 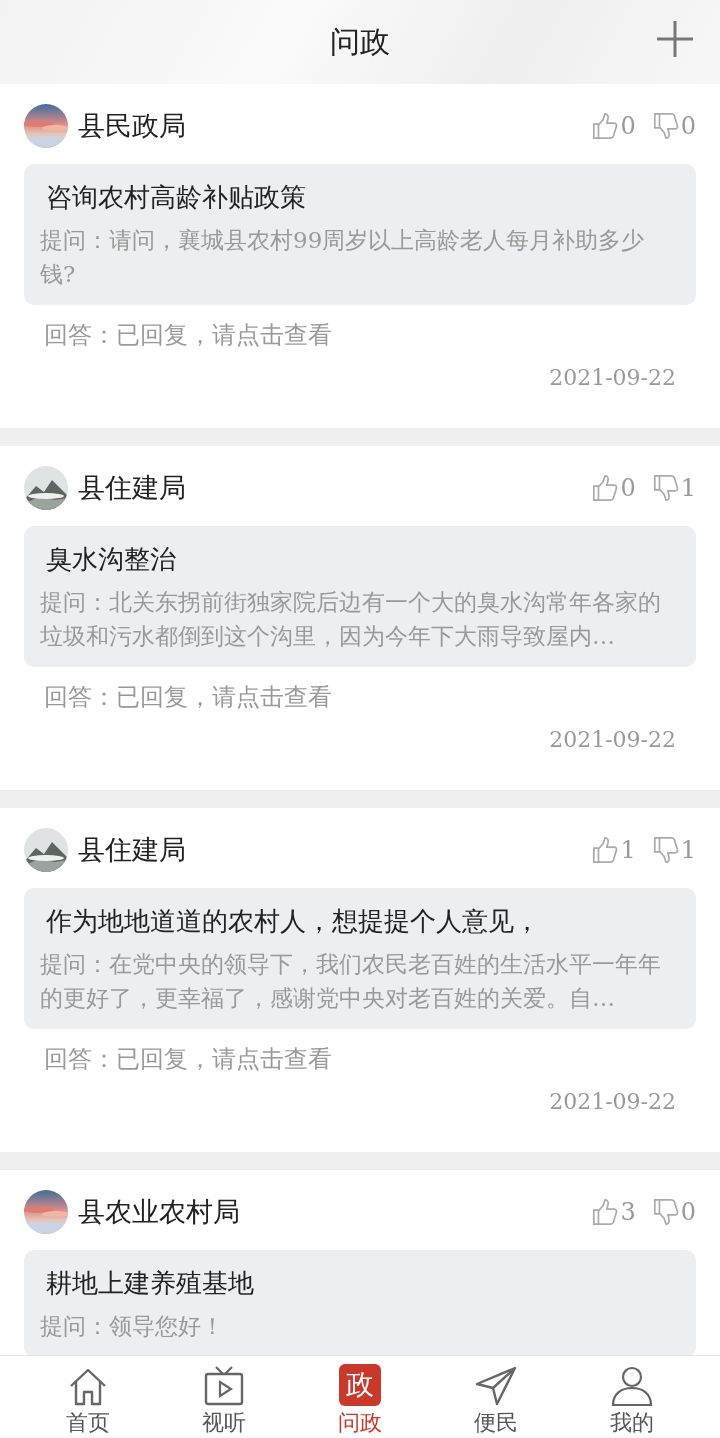 I want to click on nav-tab: 便民, so click(x=496, y=1397).